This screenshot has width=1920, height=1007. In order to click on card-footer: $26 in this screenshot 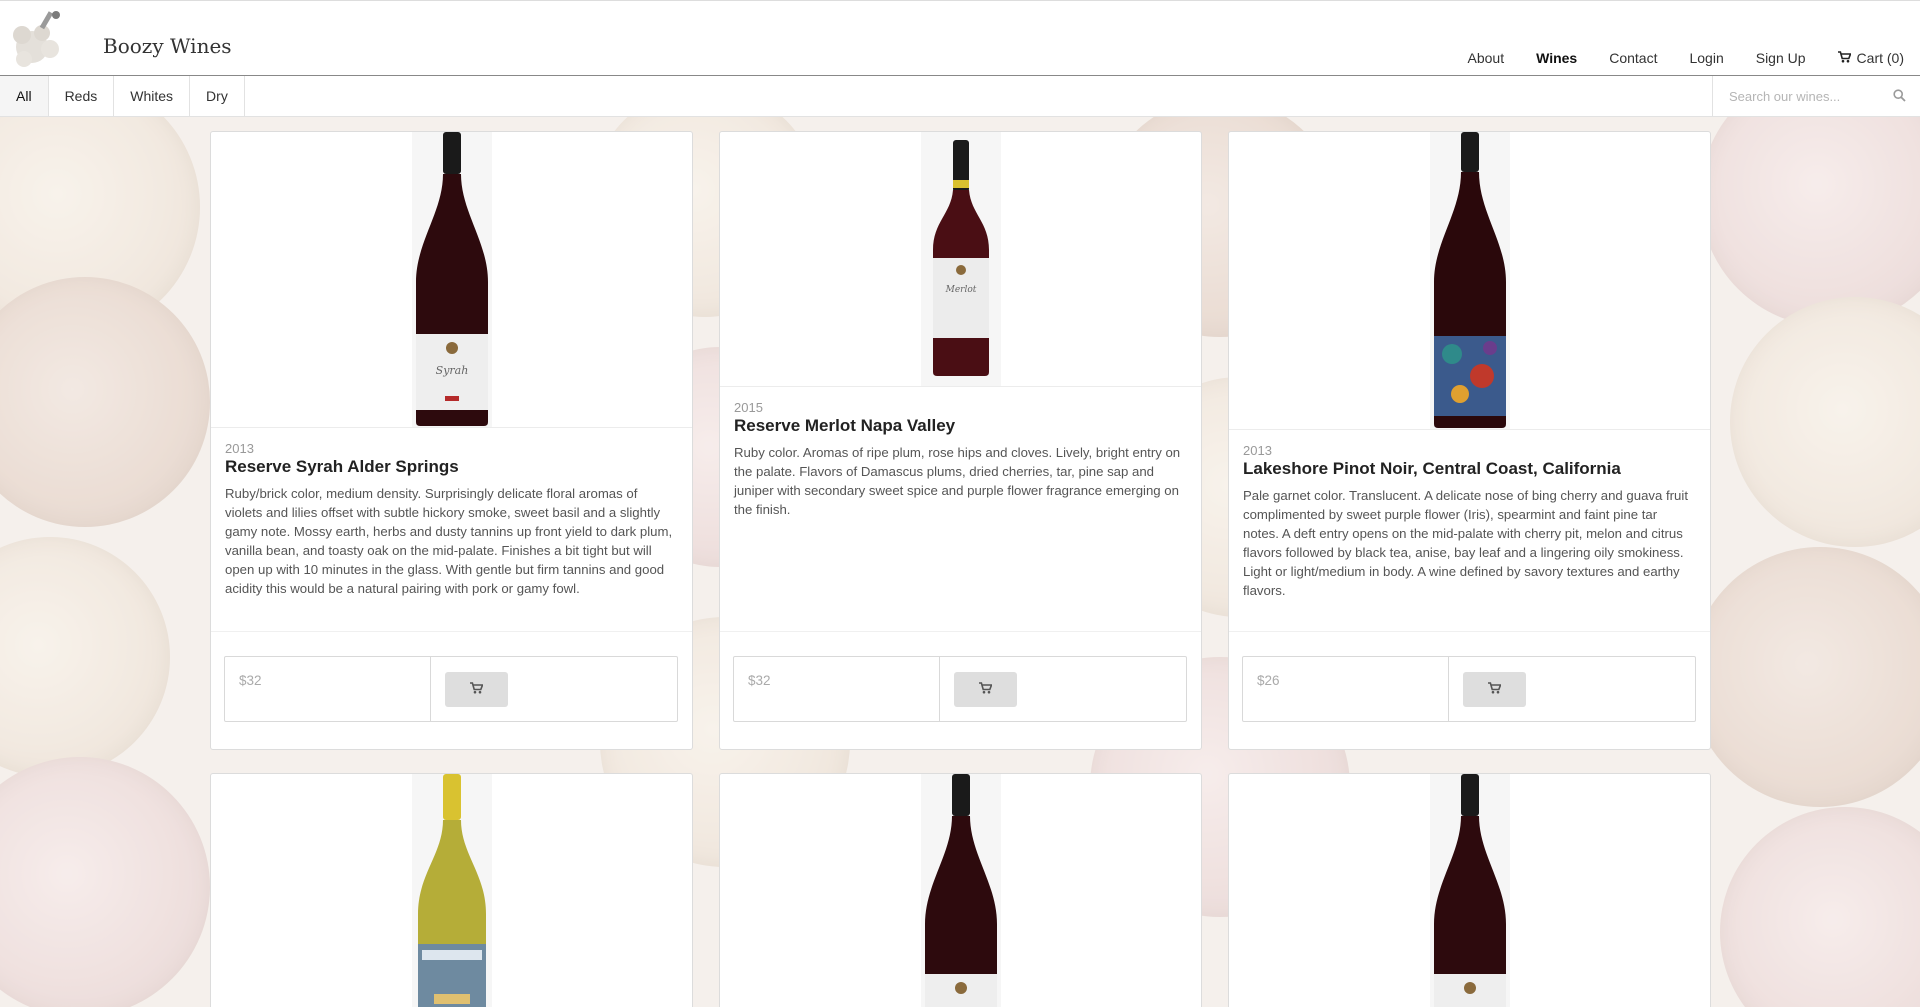, I will do `click(1469, 690)`.